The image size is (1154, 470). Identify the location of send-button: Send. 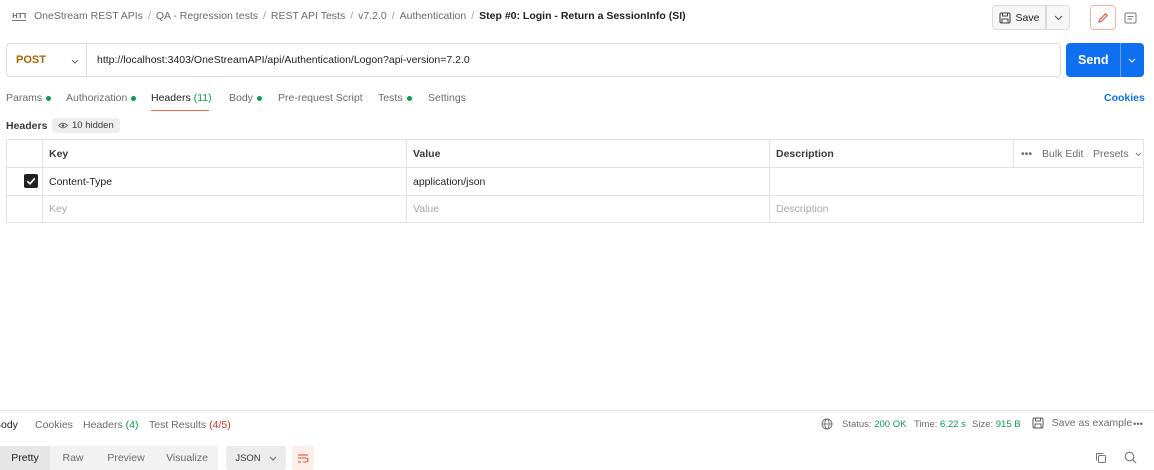
(1105, 60).